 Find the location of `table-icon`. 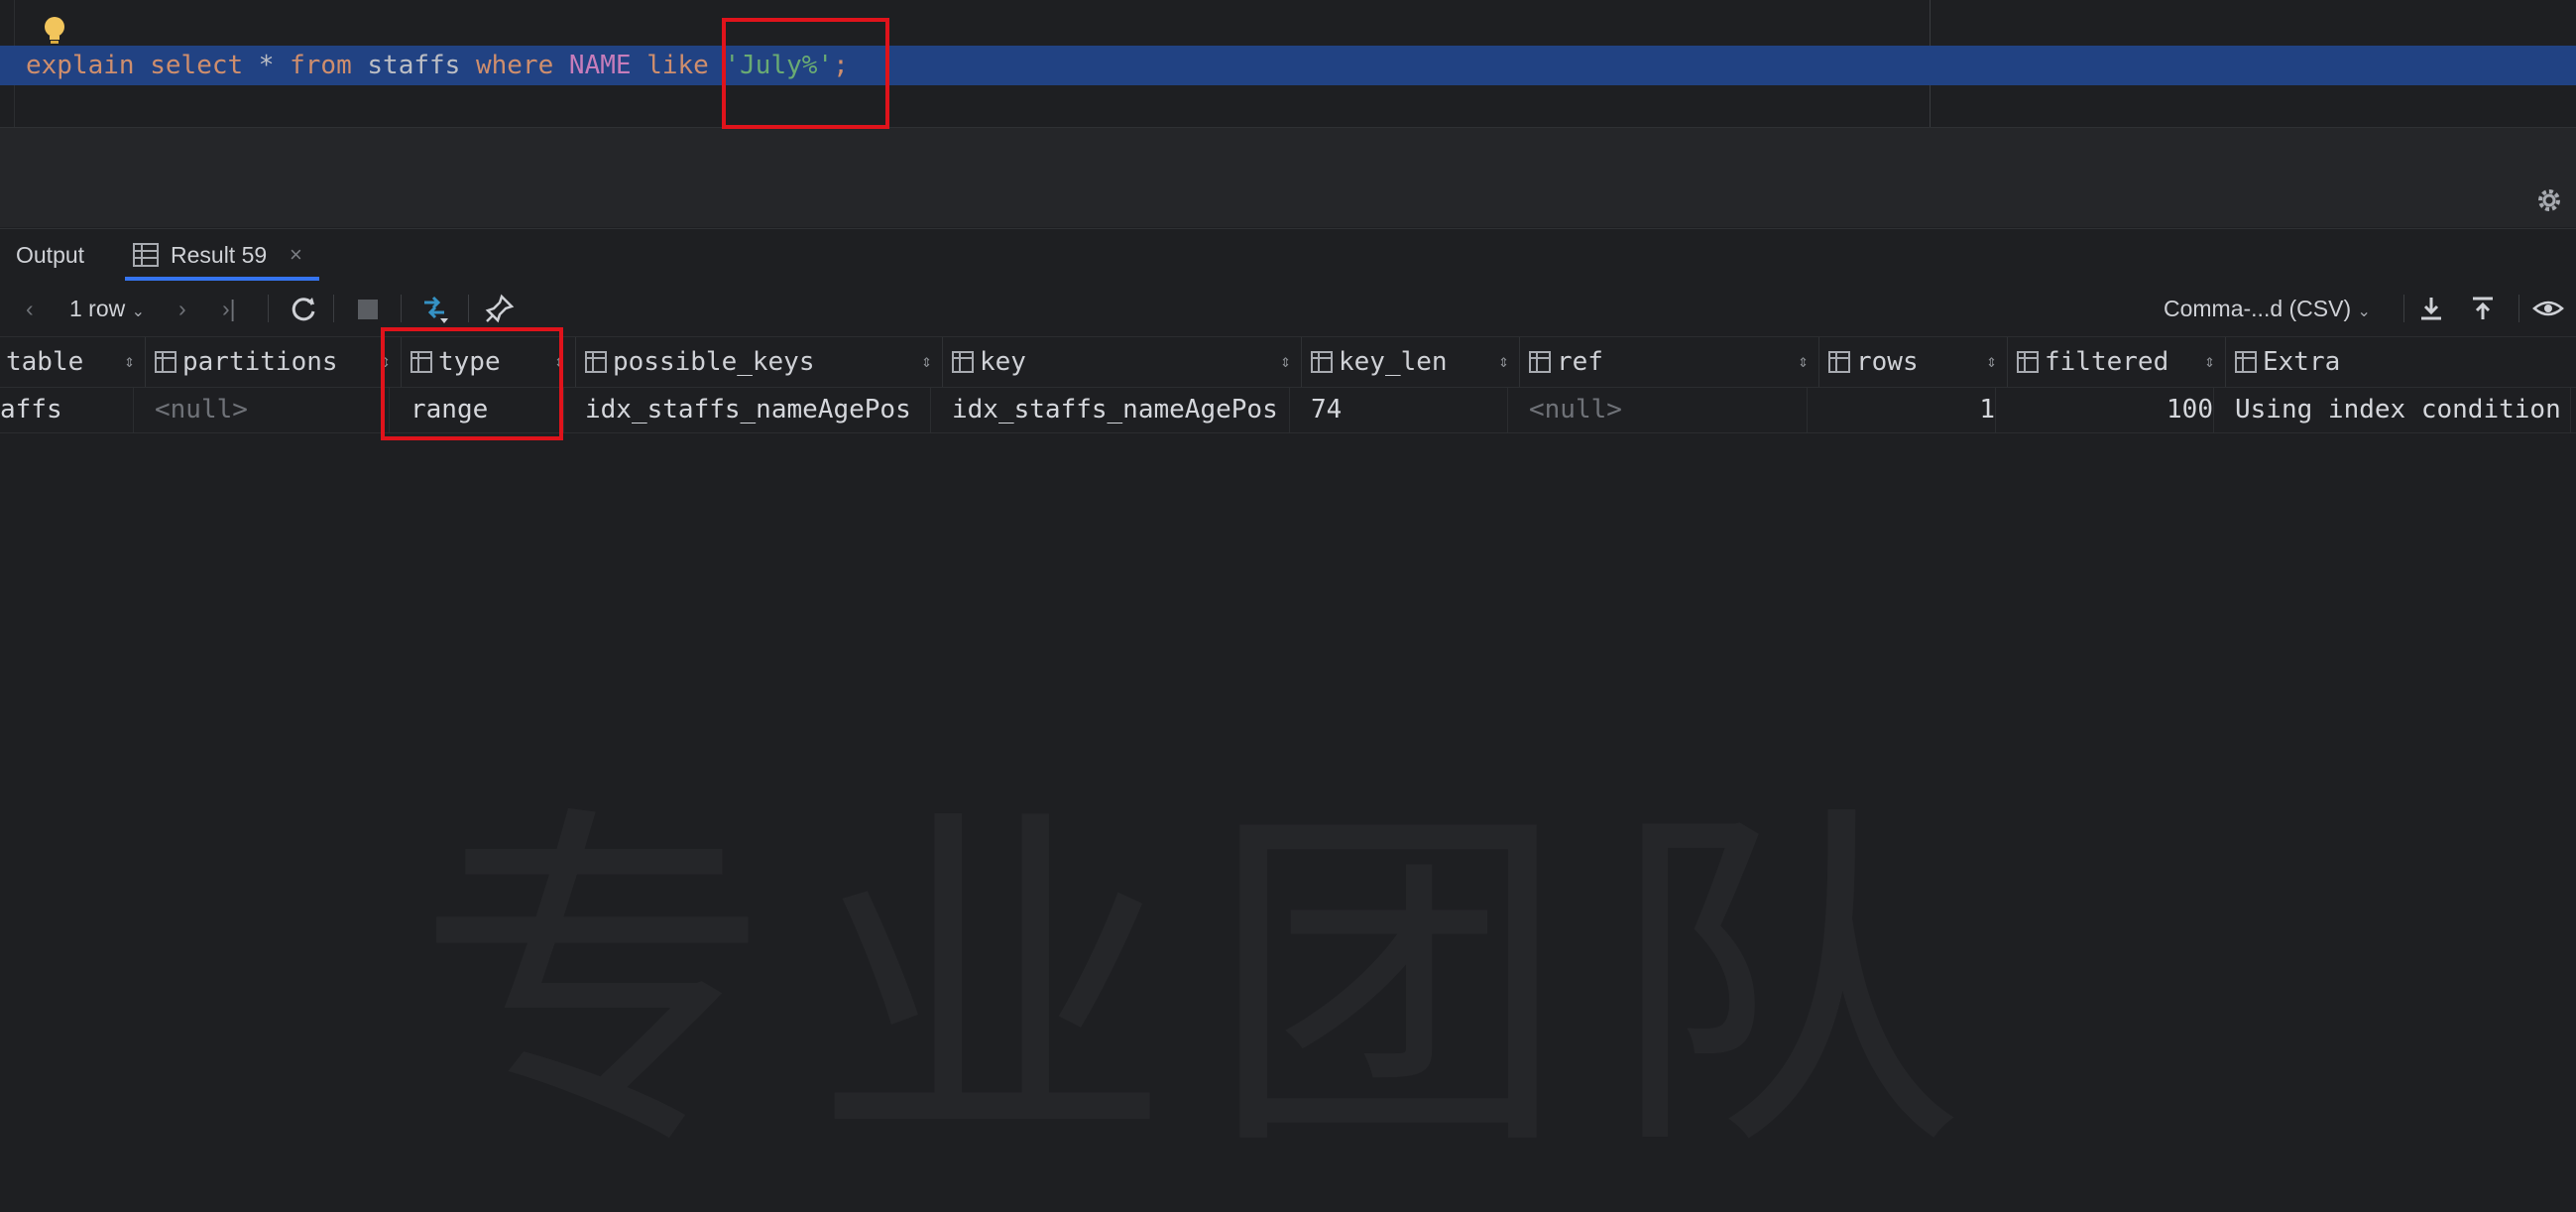

table-icon is located at coordinates (146, 255).